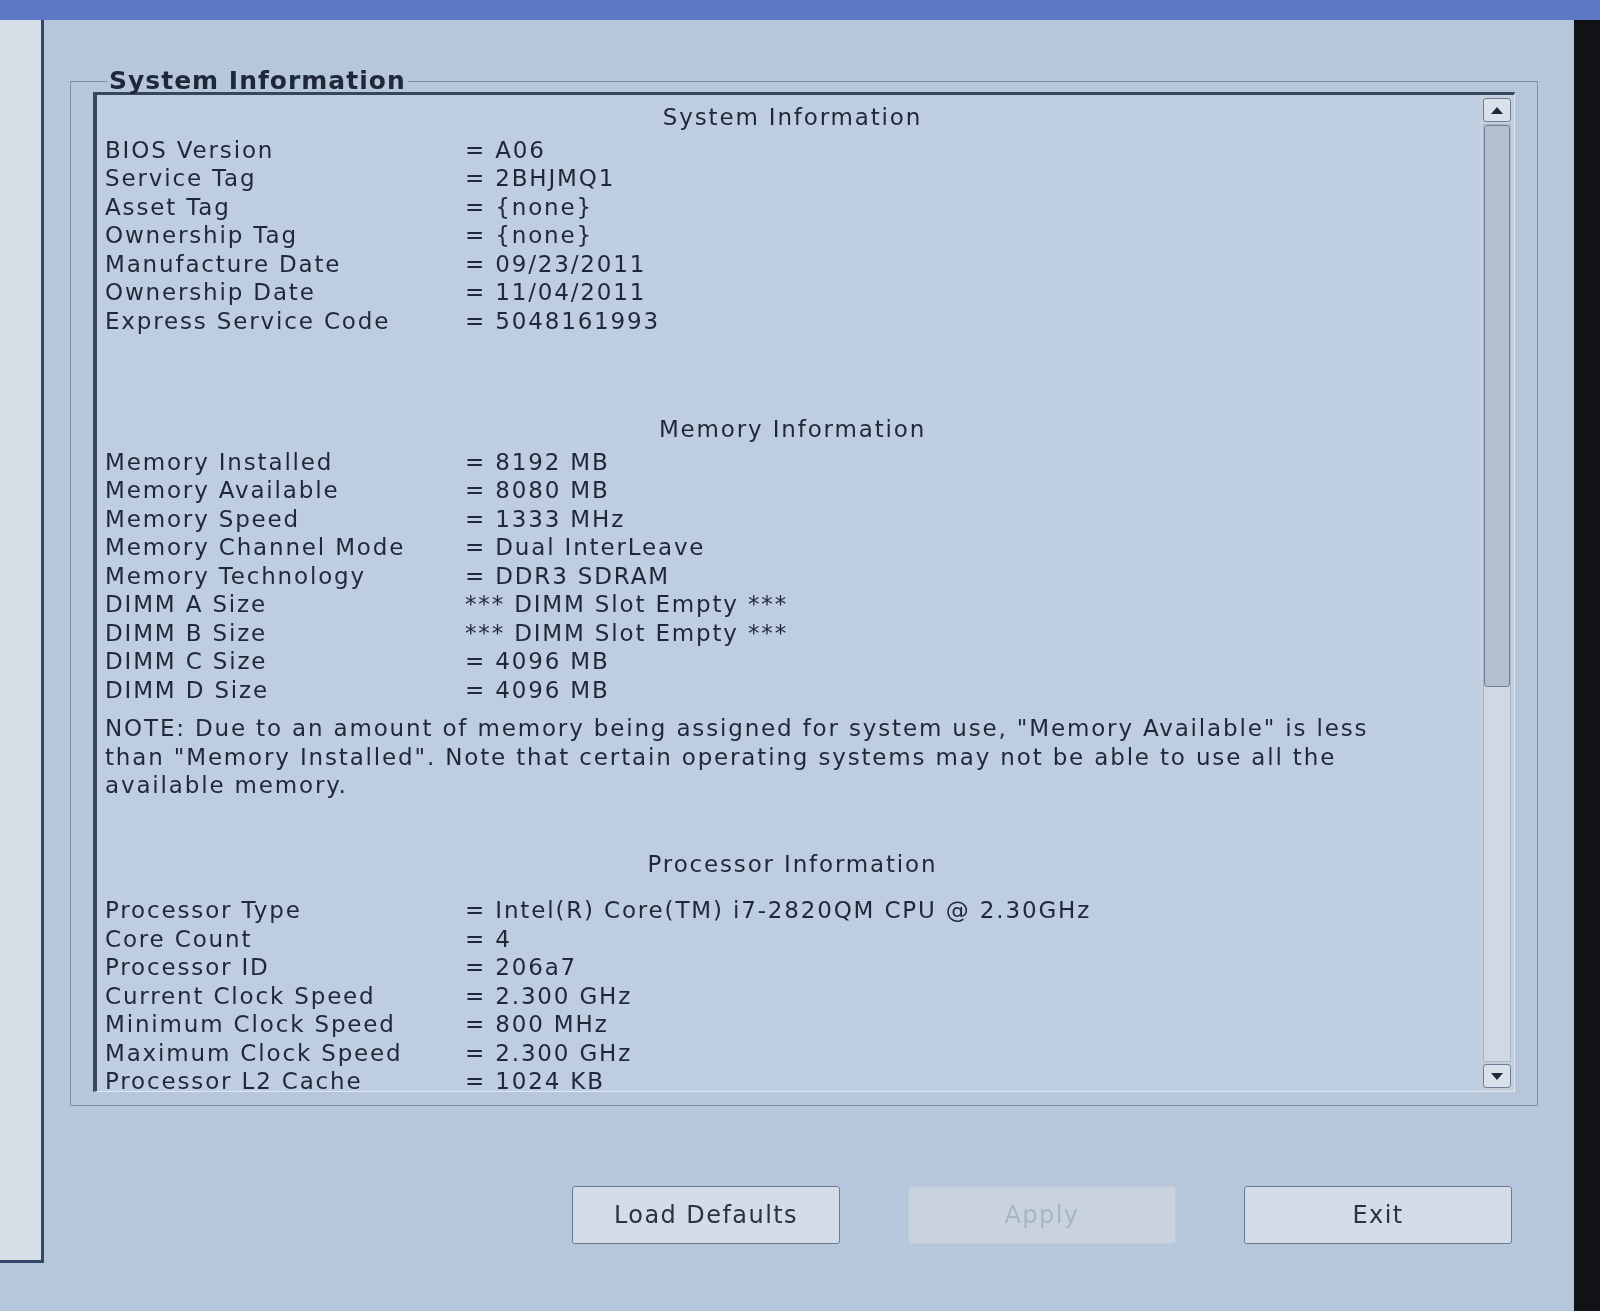 The width and height of the screenshot is (1600, 1311). Describe the element at coordinates (254, 1052) in the screenshot. I see `field-label: Maximum Clock Speed` at that location.